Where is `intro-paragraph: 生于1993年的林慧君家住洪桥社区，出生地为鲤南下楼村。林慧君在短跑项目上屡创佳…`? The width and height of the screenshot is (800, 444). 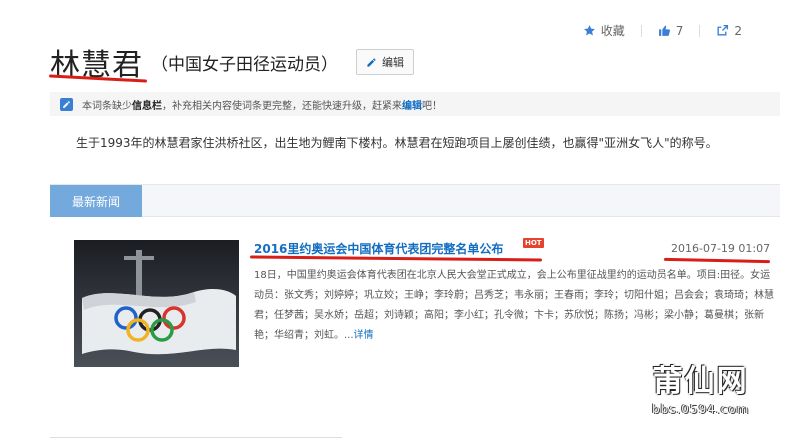
intro-paragraph: 生于1993年的林慧君家住洪桥社区，出生地为鲤南下楼村。林慧君在短跑项目上屡创佳… is located at coordinates (397, 143).